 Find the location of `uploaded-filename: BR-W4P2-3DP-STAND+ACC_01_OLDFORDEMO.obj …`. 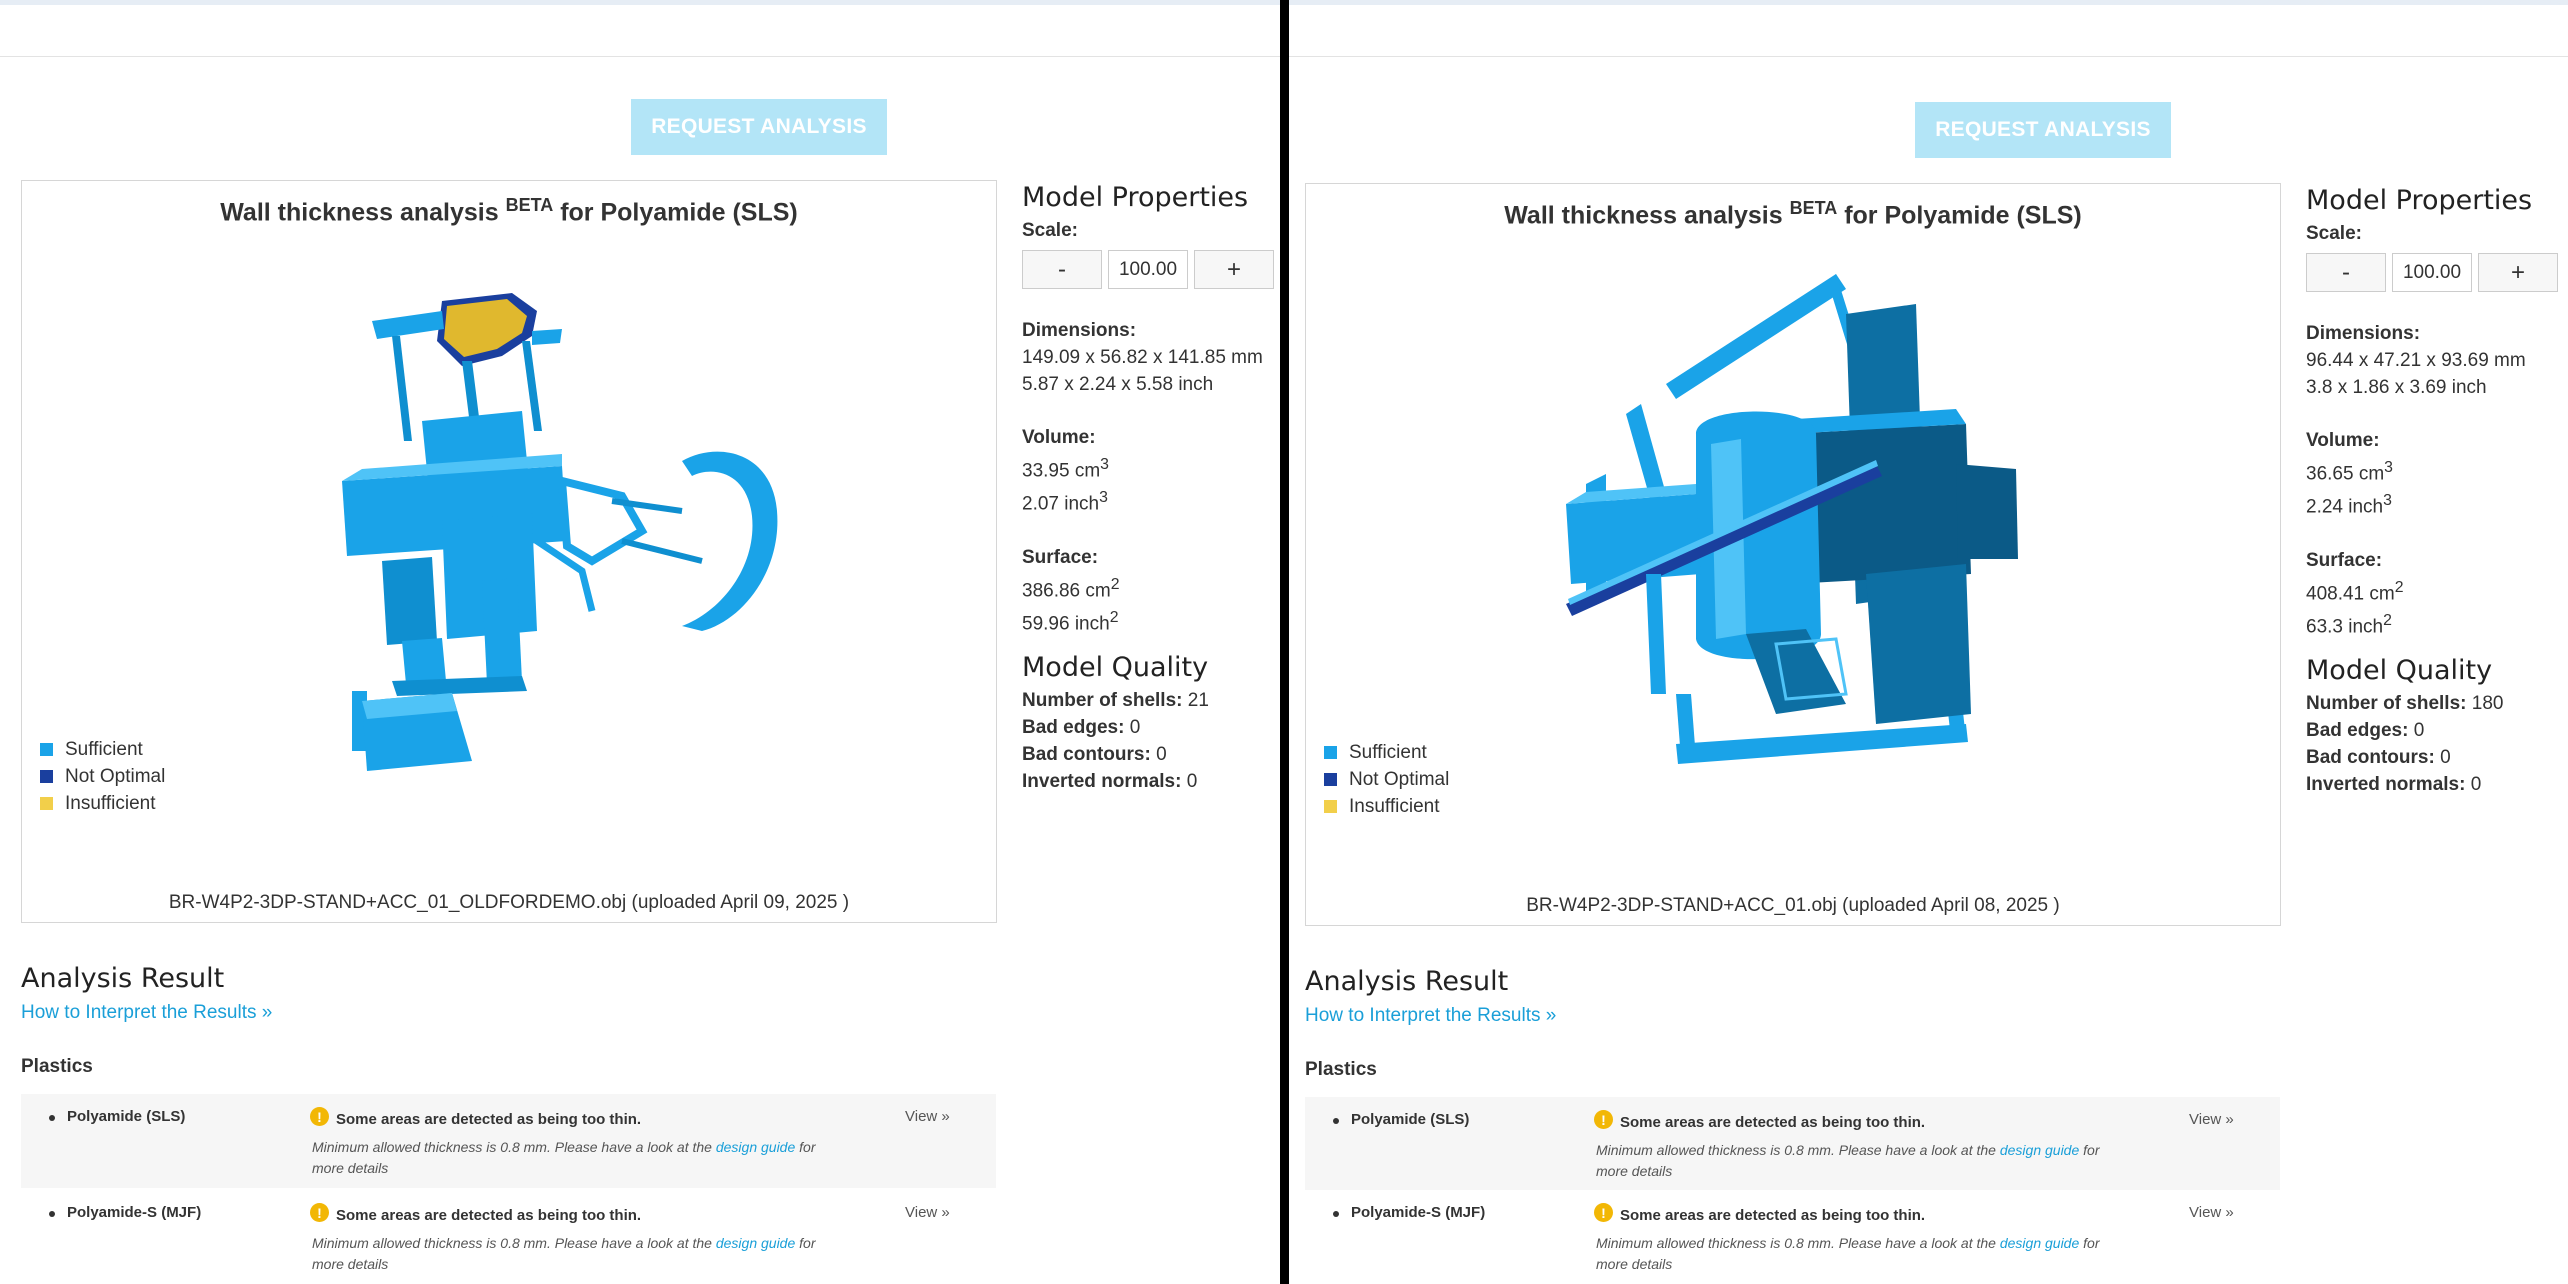

uploaded-filename: BR-W4P2-3DP-STAND+ACC_01_OLDFORDEMO.obj … is located at coordinates (509, 902).